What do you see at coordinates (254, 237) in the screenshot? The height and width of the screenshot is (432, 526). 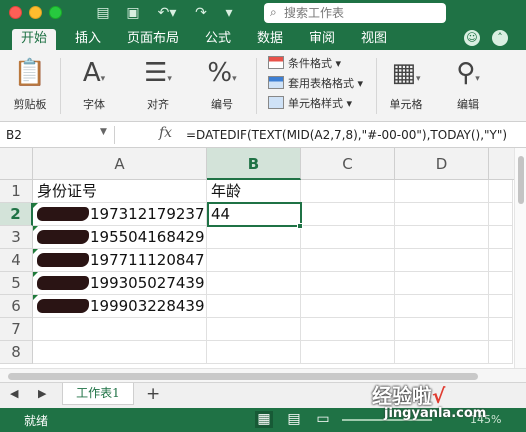 I see `cell-b3` at bounding box center [254, 237].